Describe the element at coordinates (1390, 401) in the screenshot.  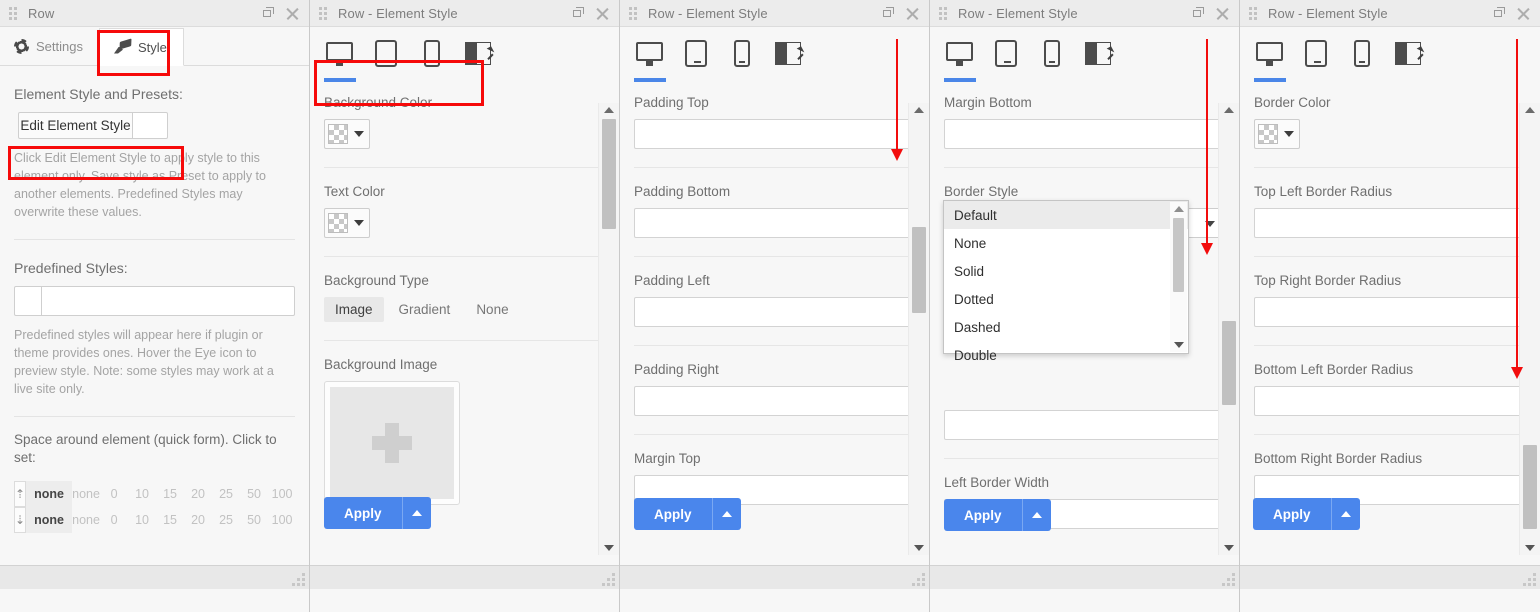
I see `bottom-left-border-radius-input` at that location.